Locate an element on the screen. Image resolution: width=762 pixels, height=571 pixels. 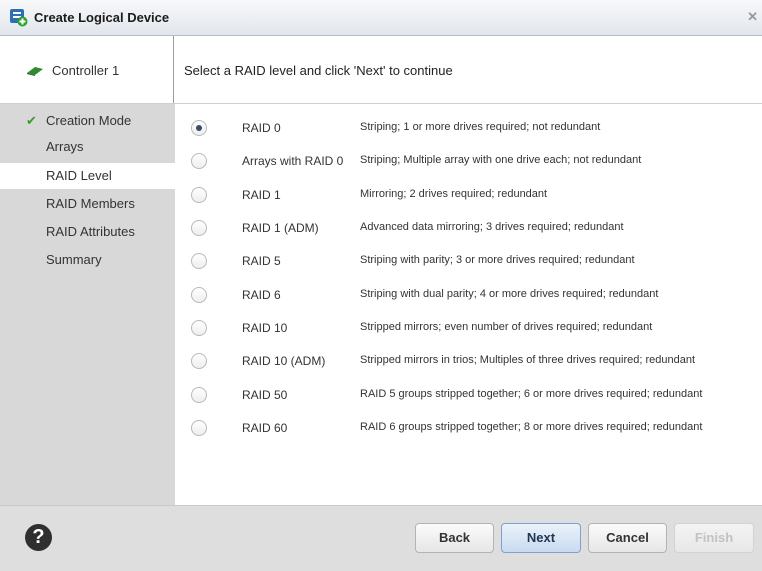
step-label: RAID Members is located at coordinates (90, 203).